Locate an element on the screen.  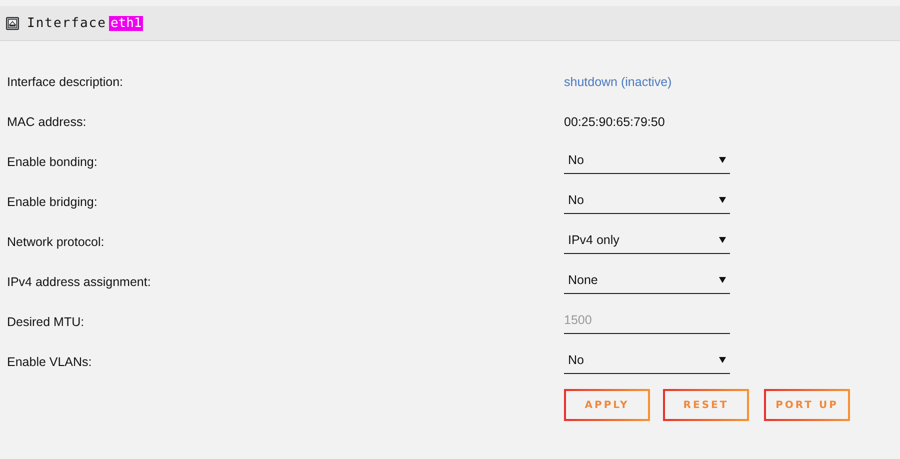
field-label: Network protocol: is located at coordinates (56, 241).